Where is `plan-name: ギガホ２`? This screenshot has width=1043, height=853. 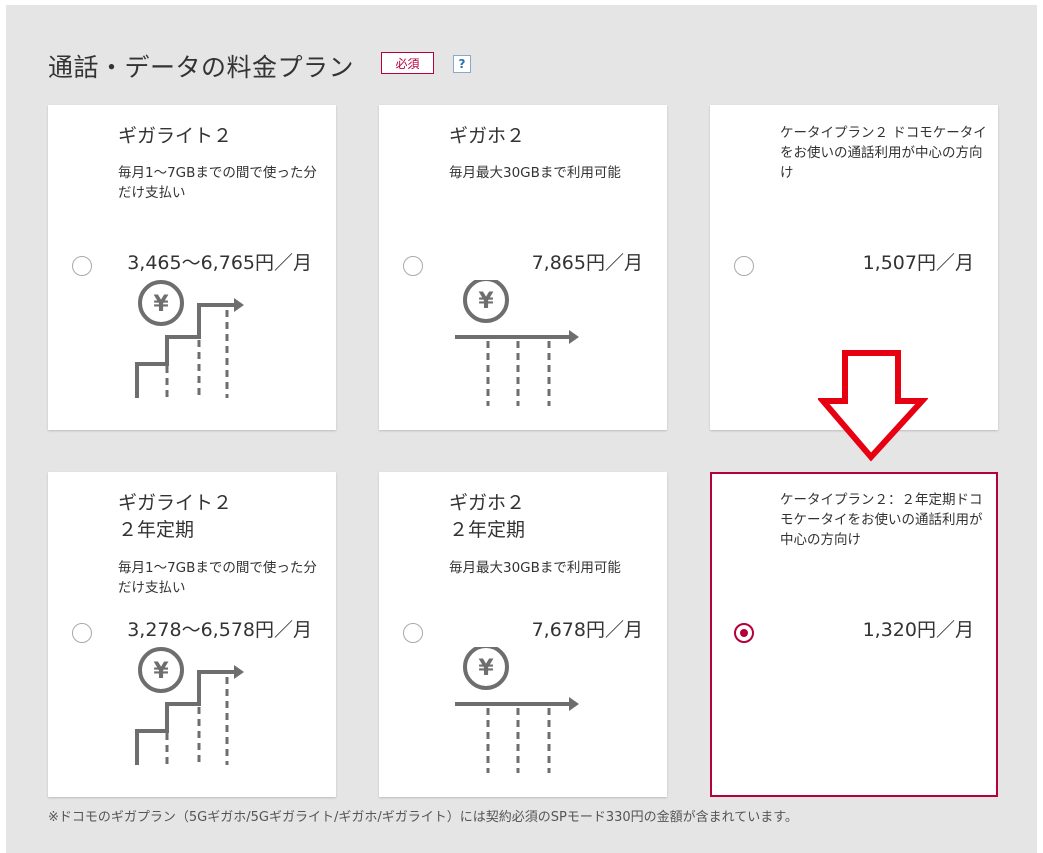 plan-name: ギガホ２ is located at coordinates (487, 136).